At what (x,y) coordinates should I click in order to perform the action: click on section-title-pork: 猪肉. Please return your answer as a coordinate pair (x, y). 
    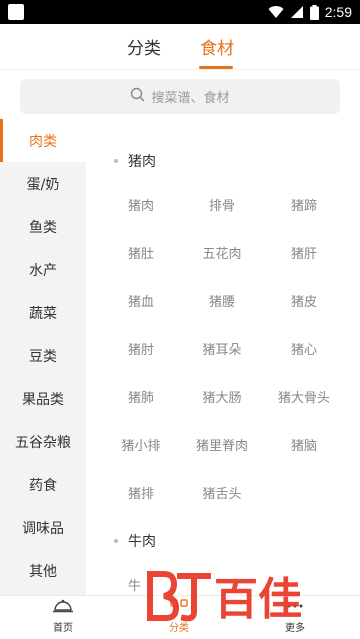
    Looking at the image, I should click on (135, 161).